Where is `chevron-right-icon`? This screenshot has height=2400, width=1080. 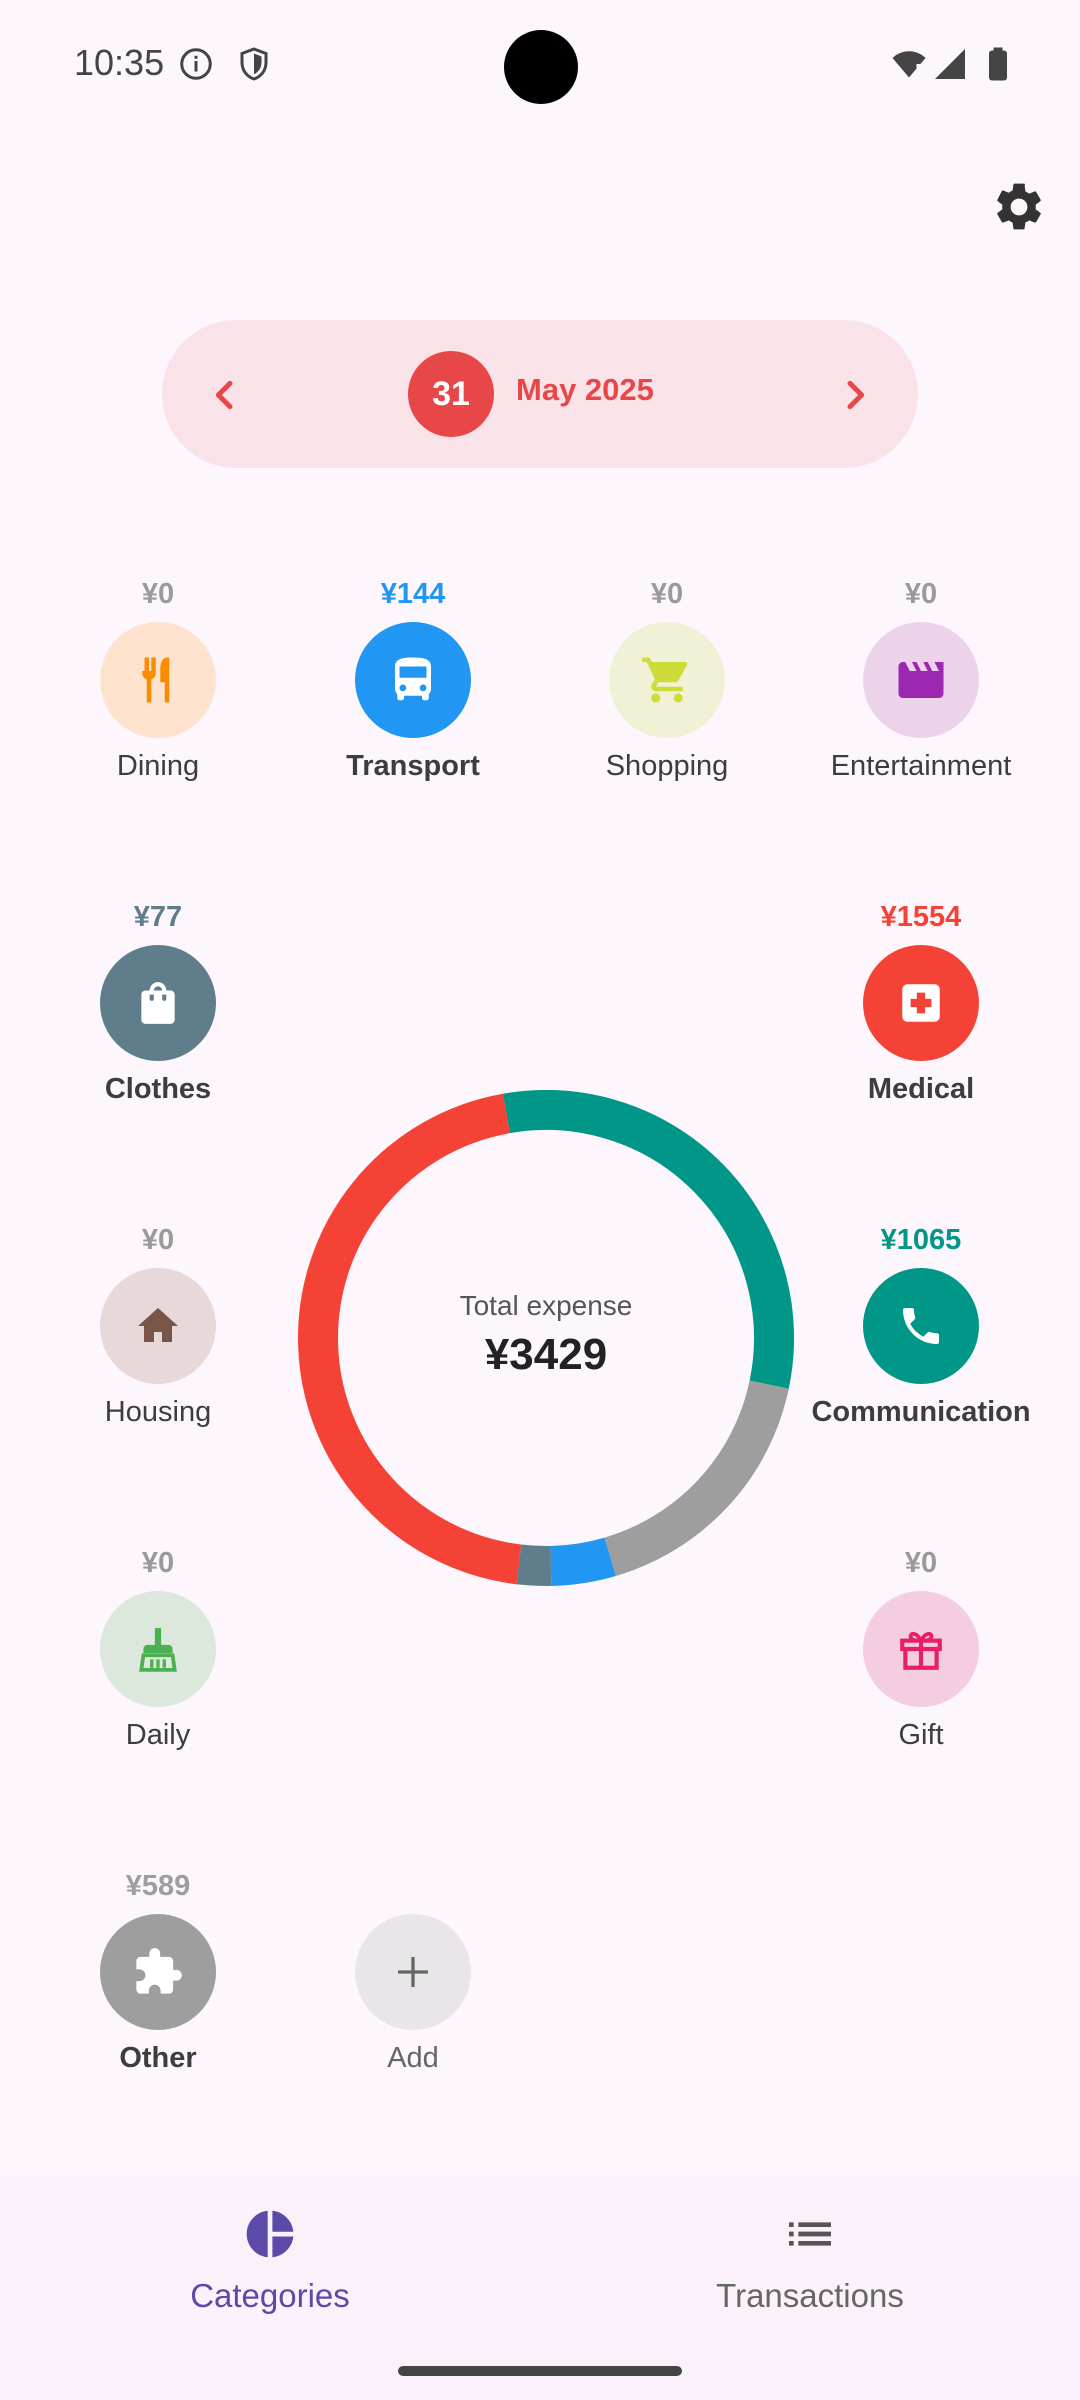
chevron-right-icon is located at coordinates (856, 395).